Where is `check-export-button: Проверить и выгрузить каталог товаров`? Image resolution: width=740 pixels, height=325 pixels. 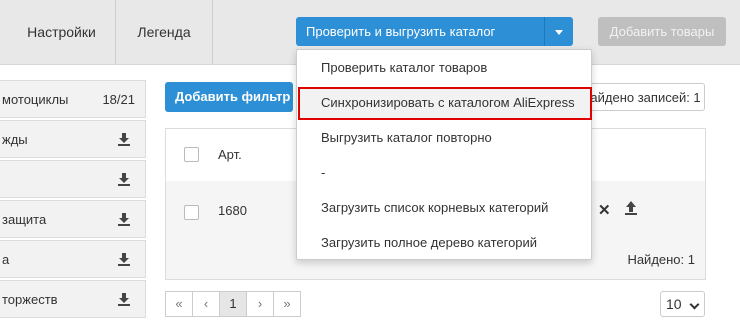 check-export-button: Проверить и выгрузить каталог товаров is located at coordinates (420, 42).